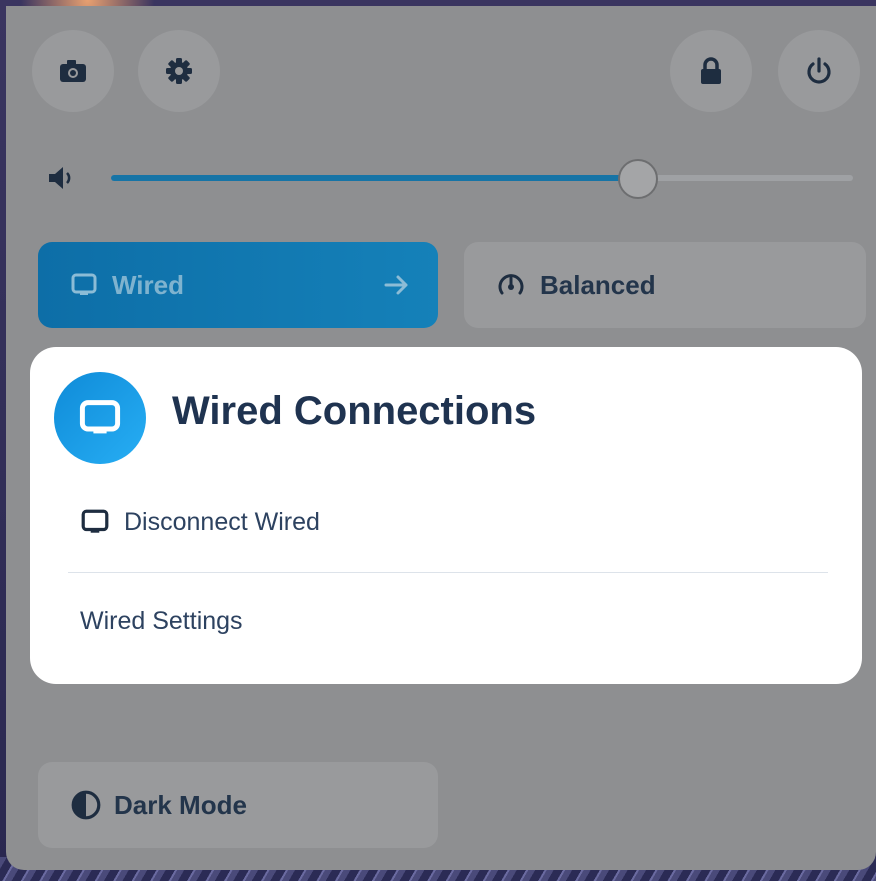  I want to click on menu-title: Wired Connections, so click(354, 411).